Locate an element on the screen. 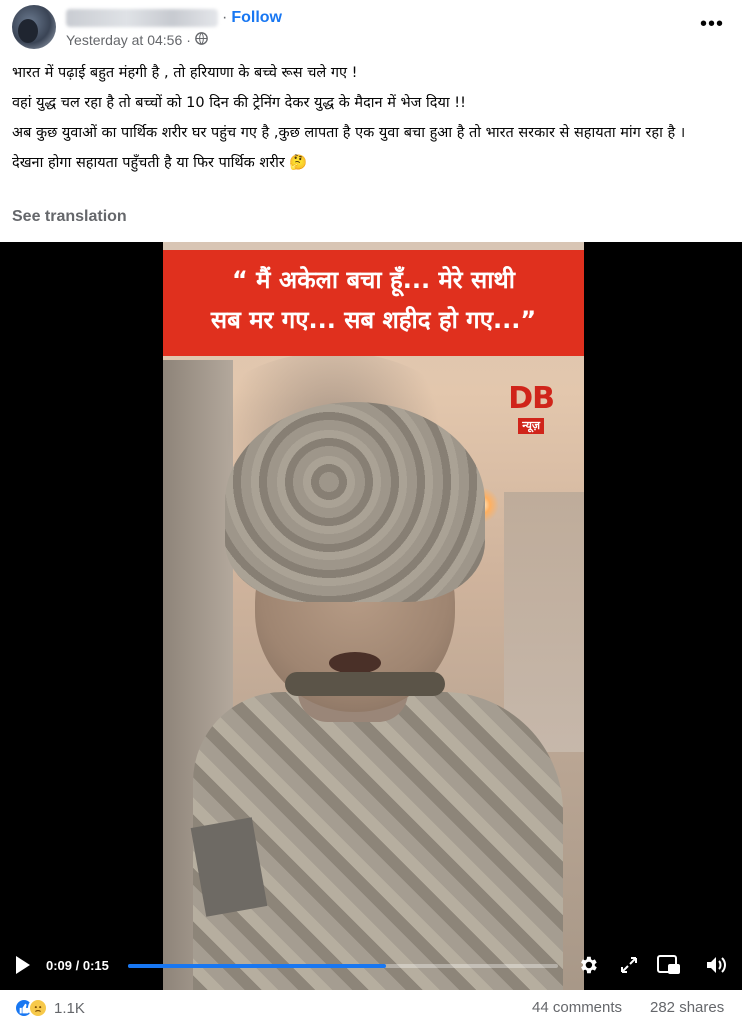 The width and height of the screenshot is (742, 1024). logo-sub: न्यूज़ is located at coordinates (531, 426).